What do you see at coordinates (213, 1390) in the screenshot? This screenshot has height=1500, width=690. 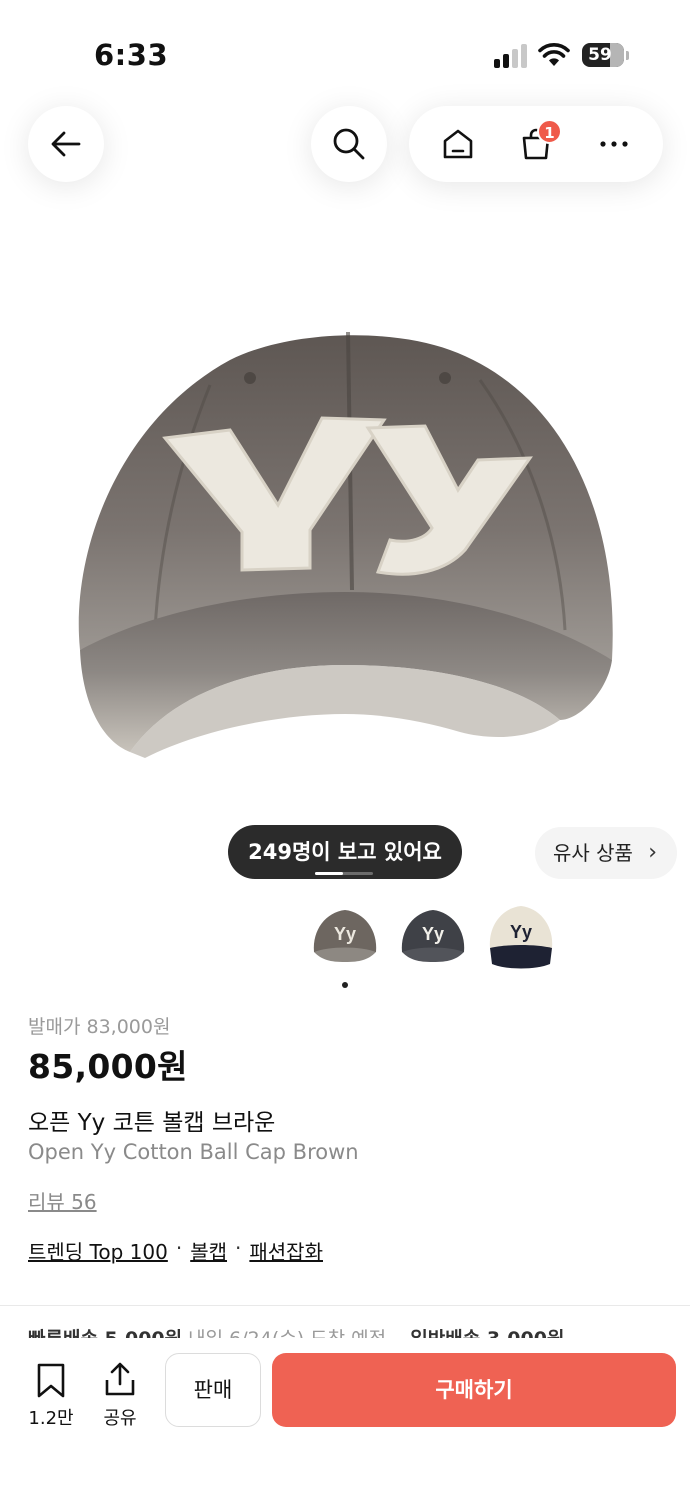 I see `sell-button: 판매` at bounding box center [213, 1390].